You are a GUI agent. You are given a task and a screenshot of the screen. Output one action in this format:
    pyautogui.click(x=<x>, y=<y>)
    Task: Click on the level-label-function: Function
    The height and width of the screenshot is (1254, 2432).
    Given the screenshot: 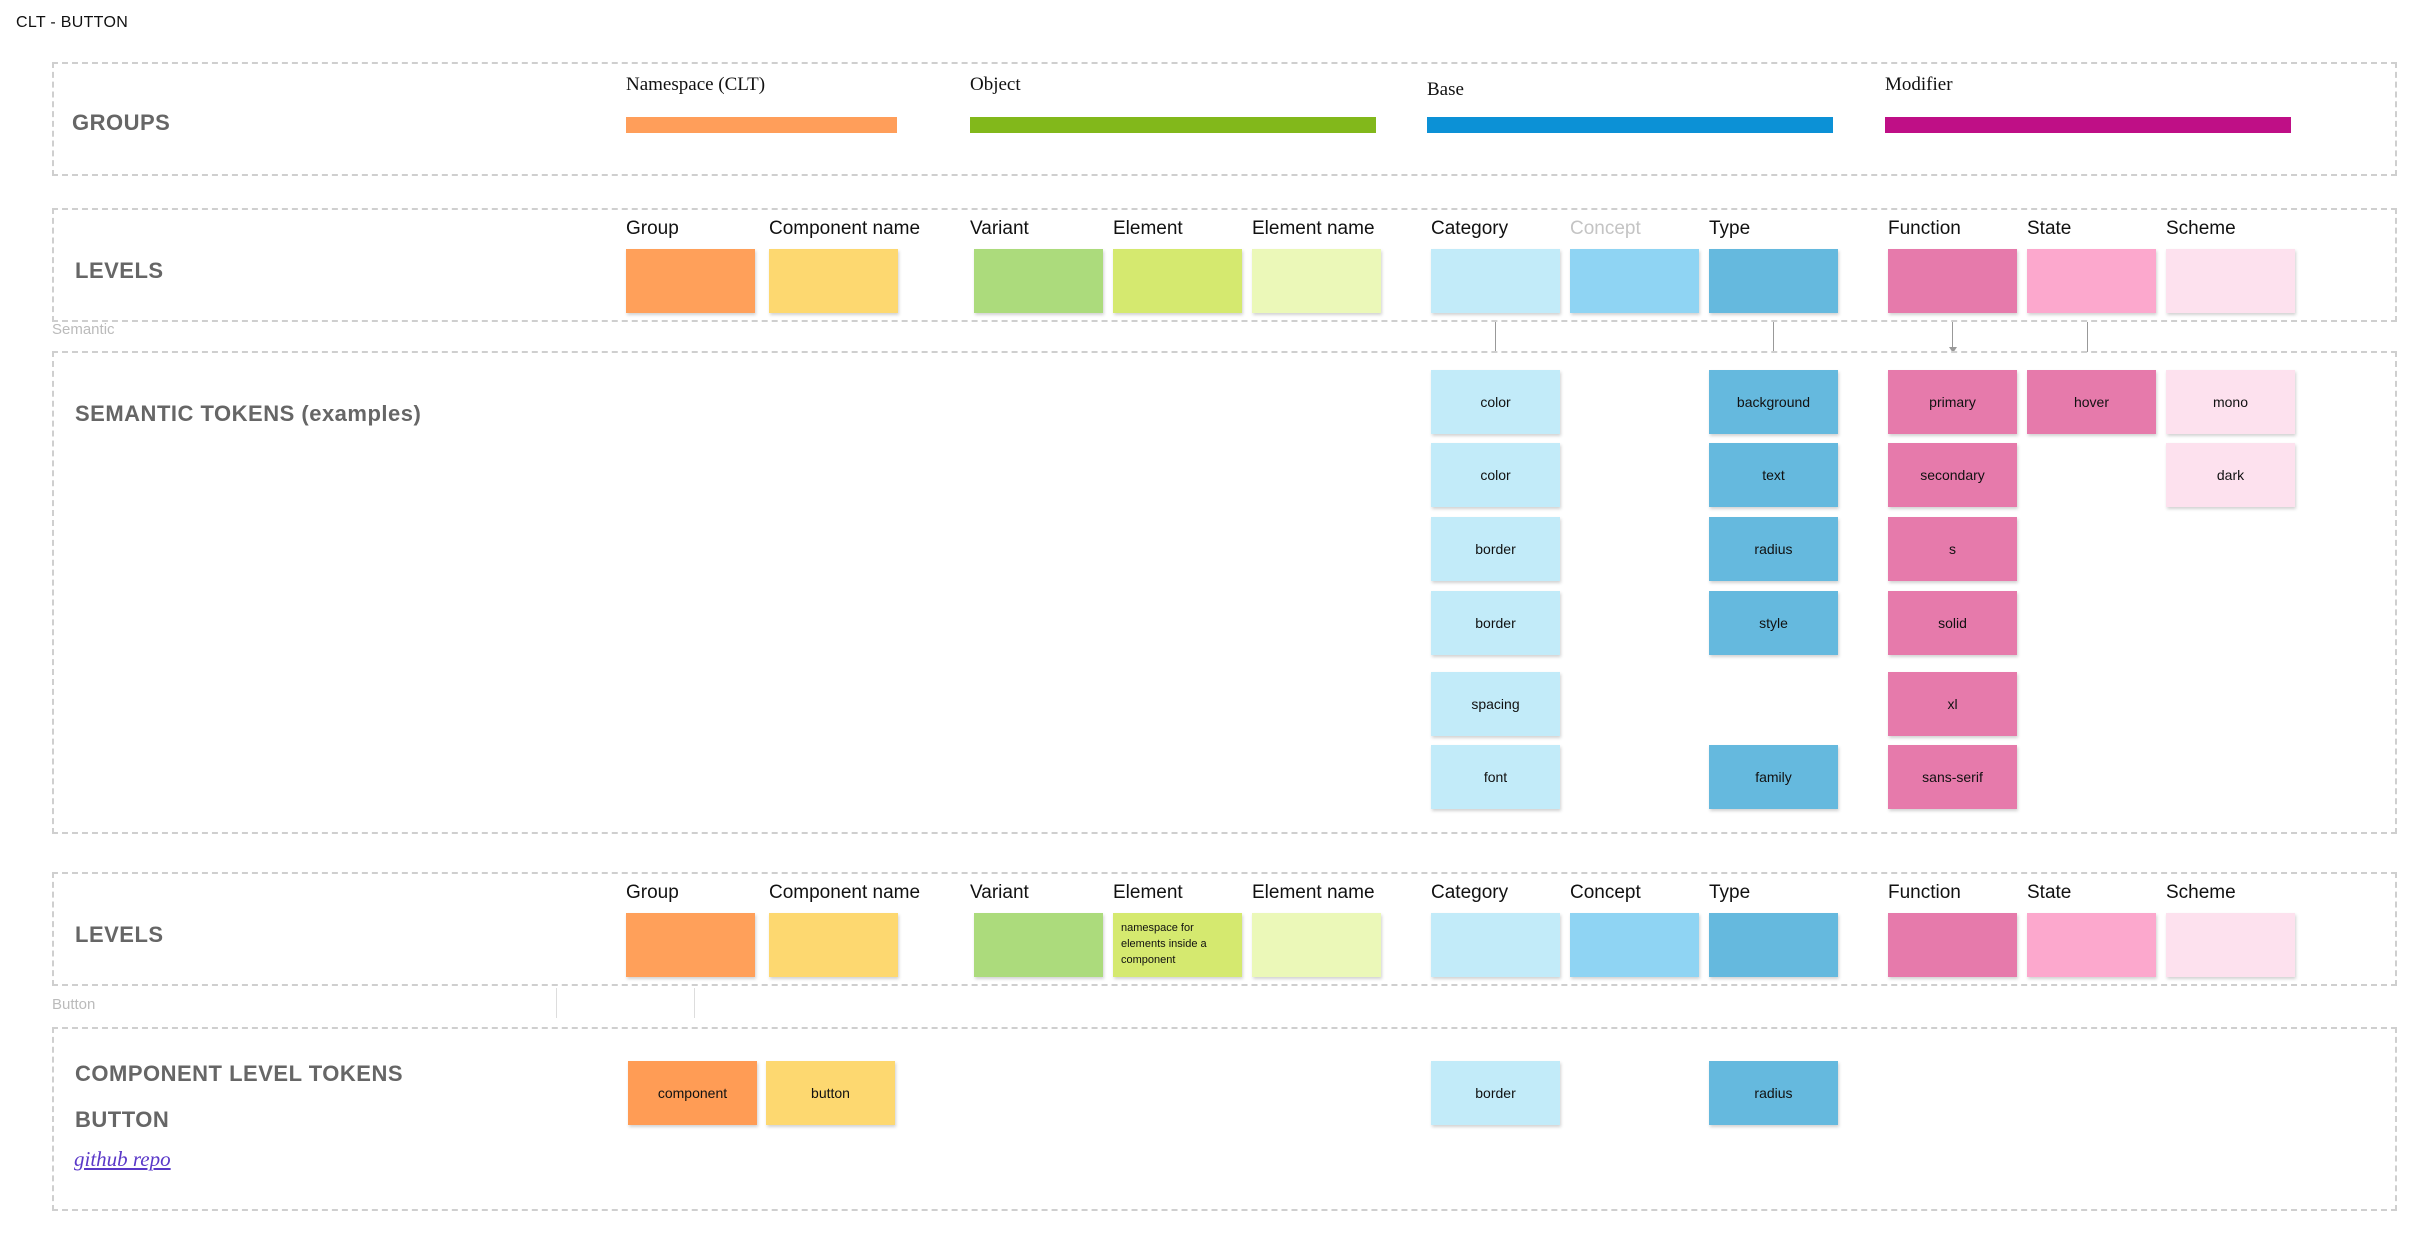 What is the action you would take?
    pyautogui.click(x=1924, y=228)
    